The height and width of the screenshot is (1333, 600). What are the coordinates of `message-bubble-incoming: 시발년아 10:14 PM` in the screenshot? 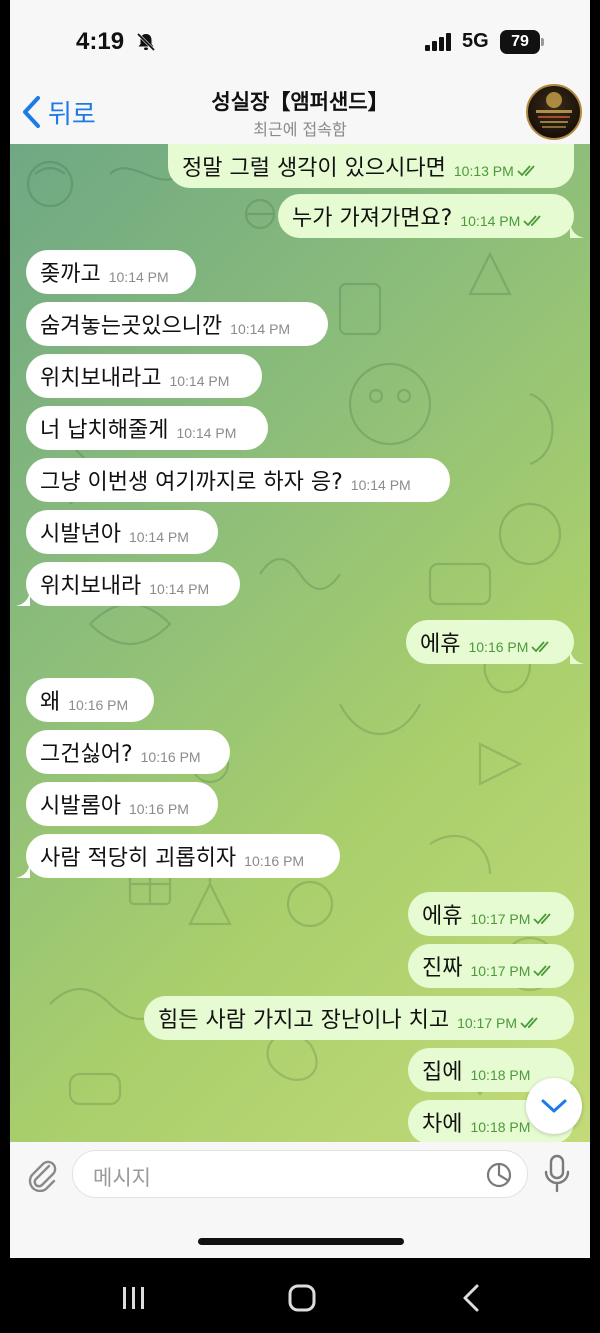 It's located at (122, 532).